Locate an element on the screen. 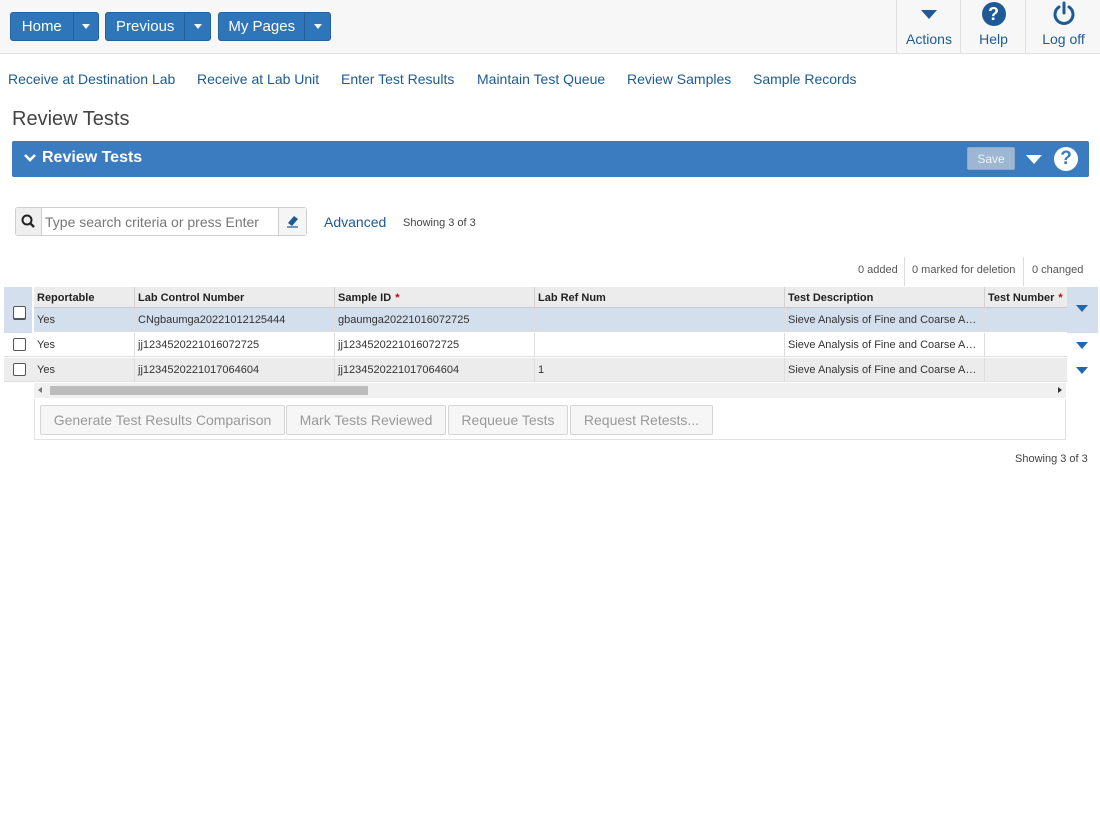 The height and width of the screenshot is (826, 1100). search-input is located at coordinates (162, 222).